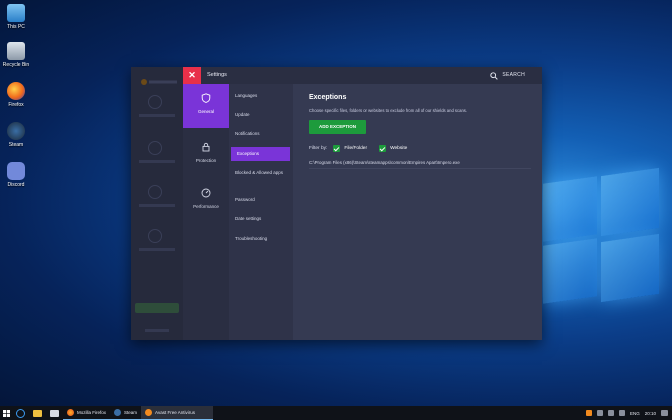  What do you see at coordinates (217, 75) in the screenshot?
I see `window-title: Settings` at bounding box center [217, 75].